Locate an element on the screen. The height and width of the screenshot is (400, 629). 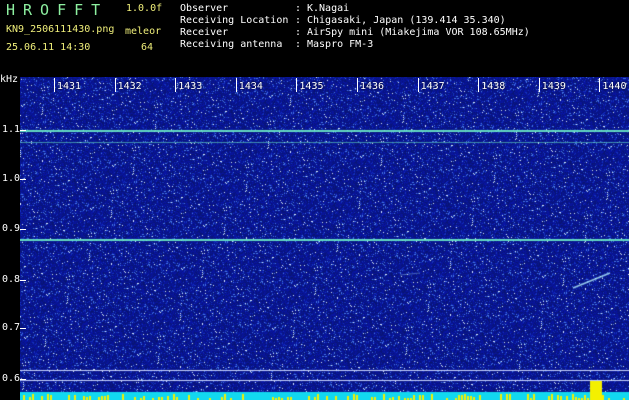
x-tick-label: 1431 is located at coordinates (69, 86).